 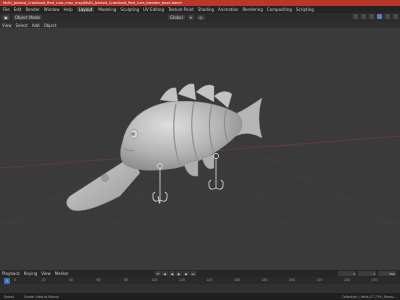 What do you see at coordinates (387, 16) in the screenshot?
I see `material-shading-icon` at bounding box center [387, 16].